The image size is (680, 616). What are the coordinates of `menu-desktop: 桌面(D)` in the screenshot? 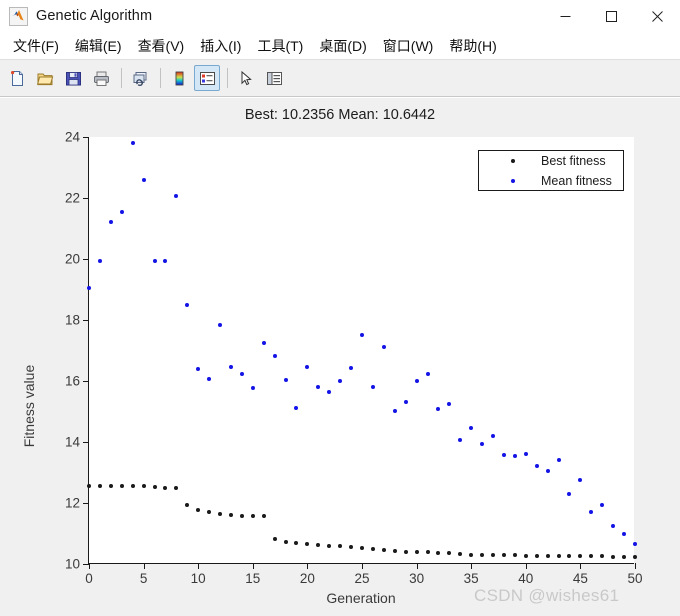 It's located at (342, 46).